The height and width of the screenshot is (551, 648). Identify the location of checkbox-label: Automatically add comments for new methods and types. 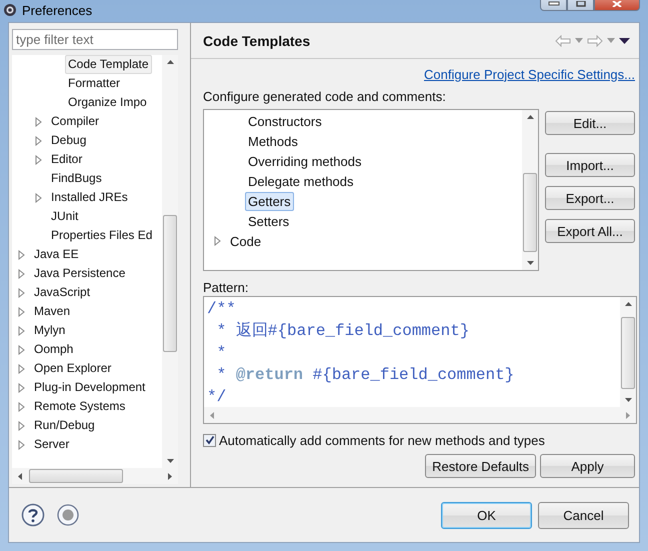
(382, 440).